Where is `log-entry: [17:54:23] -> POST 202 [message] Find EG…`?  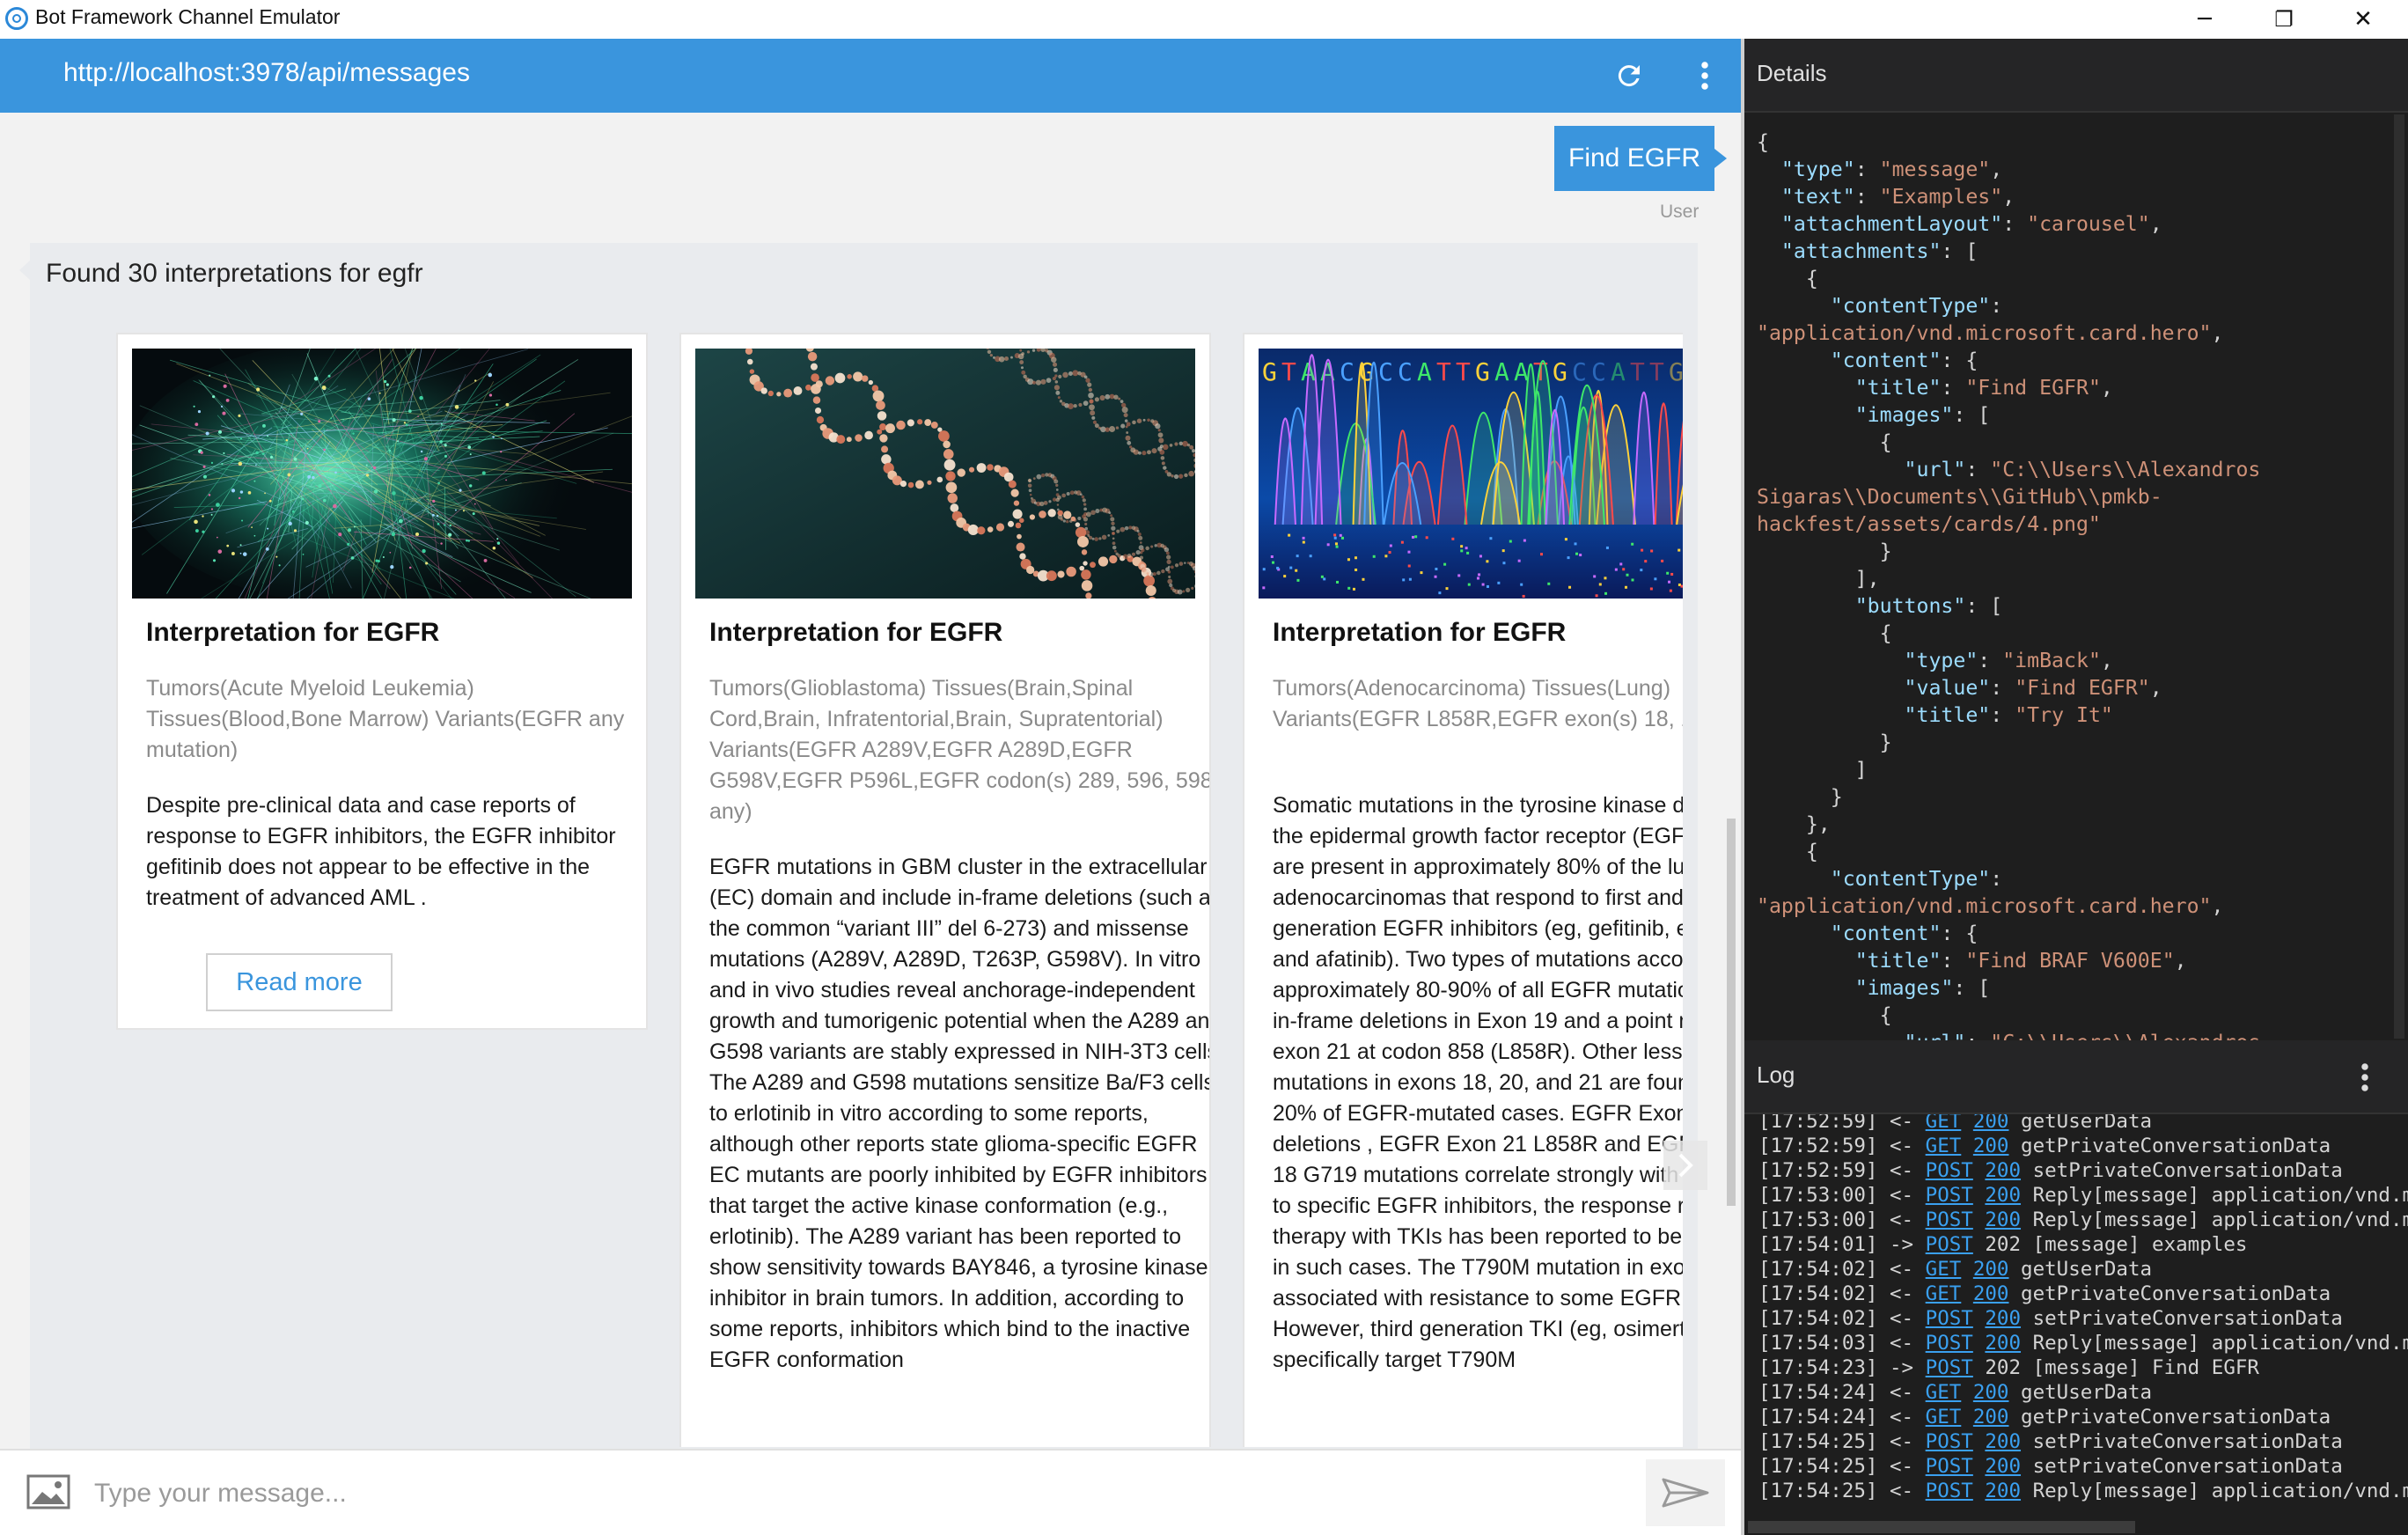 log-entry: [17:54:23] -> POST 202 [message] Find EG… is located at coordinates (2008, 1367).